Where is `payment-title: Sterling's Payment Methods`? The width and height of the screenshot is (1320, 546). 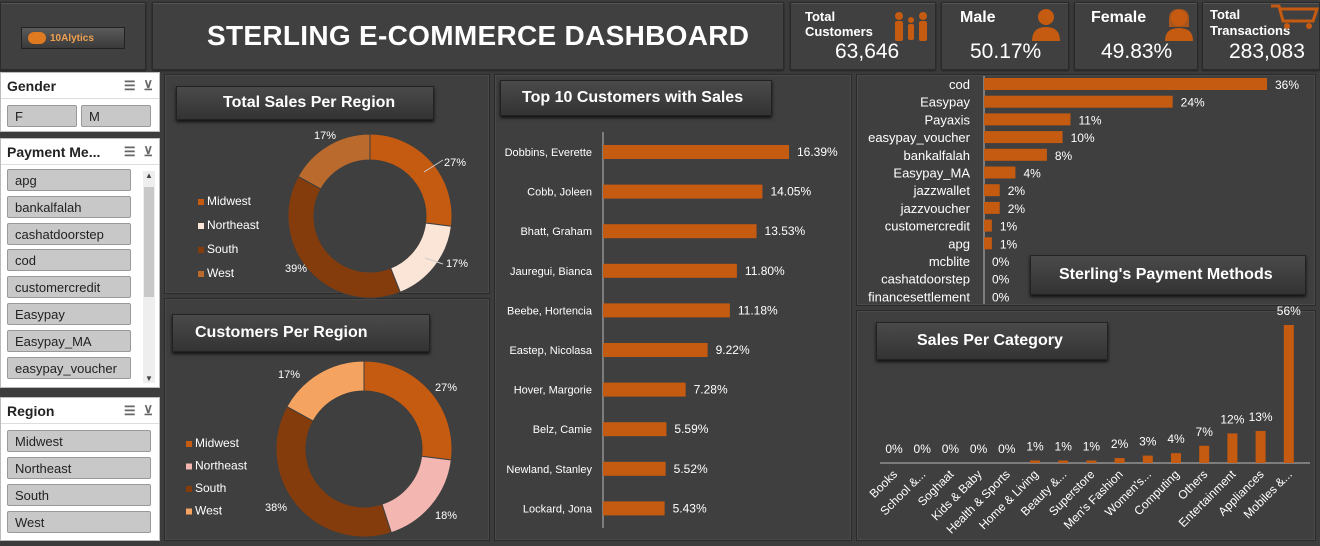 payment-title: Sterling's Payment Methods is located at coordinates (1168, 275).